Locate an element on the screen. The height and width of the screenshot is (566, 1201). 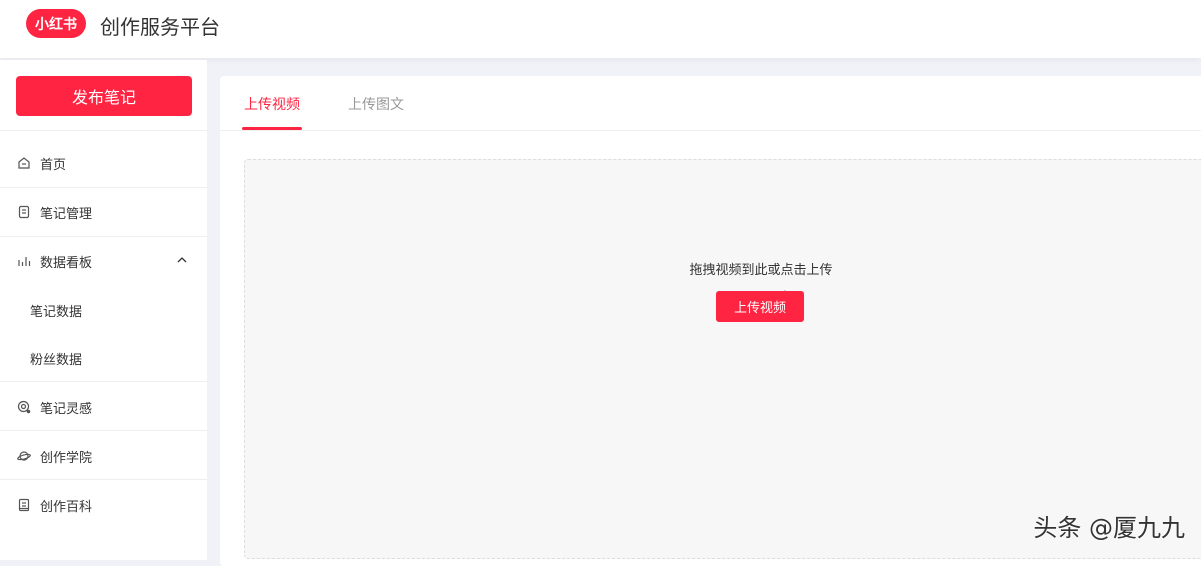
sidebar-item-inspiration: 笔记灵感 is located at coordinates (103, 407).